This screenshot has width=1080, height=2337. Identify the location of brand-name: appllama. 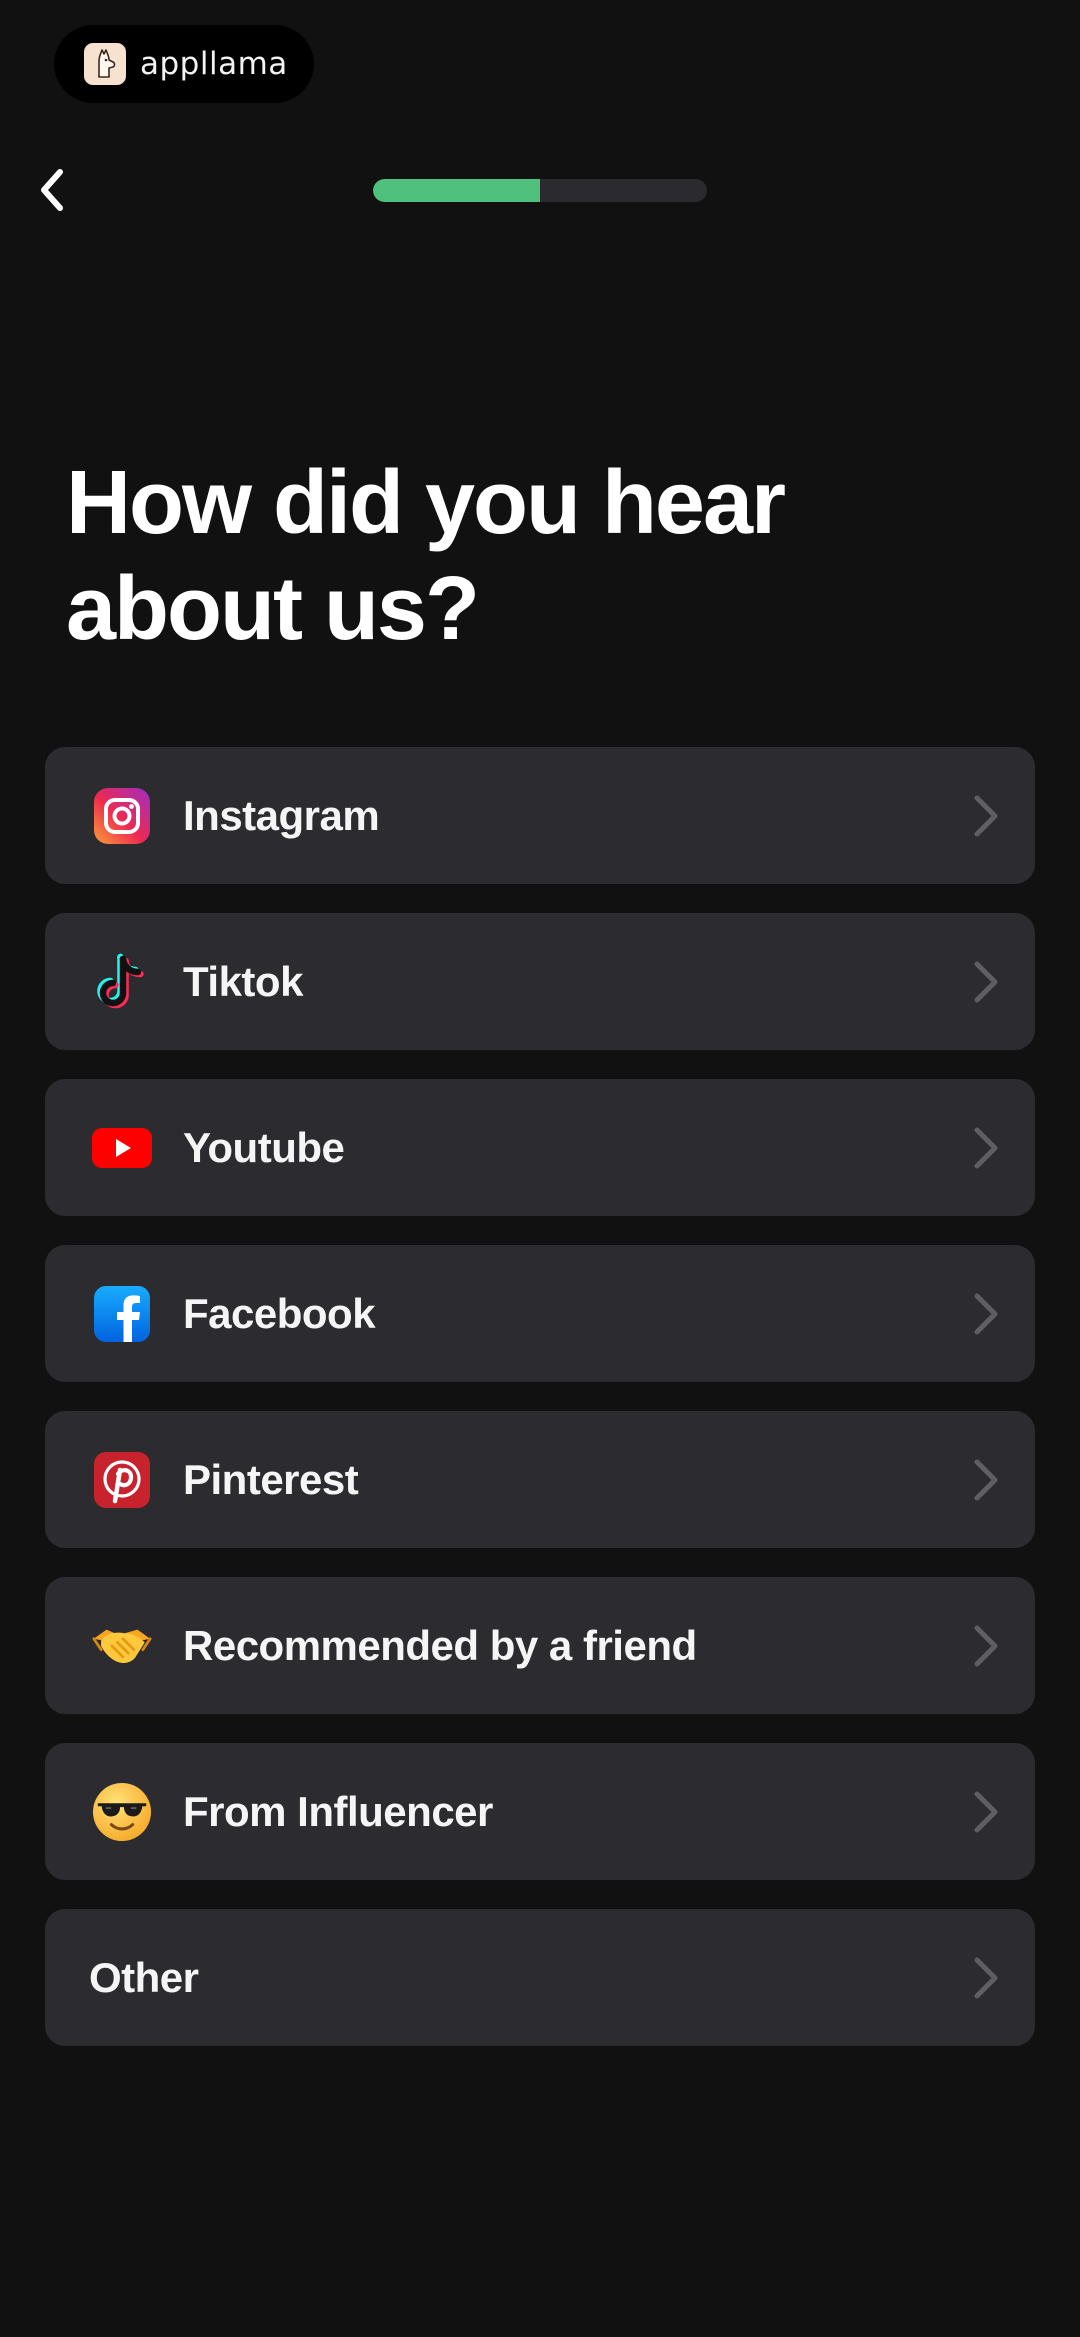
(214, 64).